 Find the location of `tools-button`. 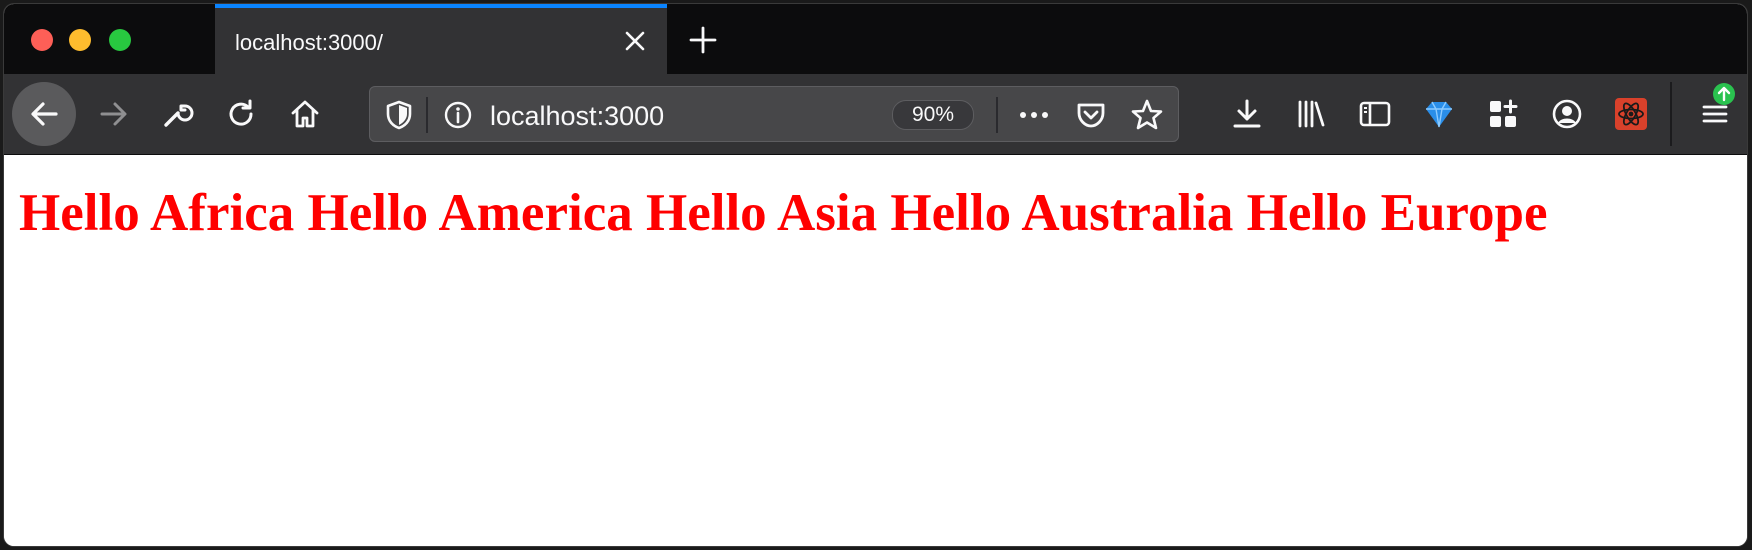

tools-button is located at coordinates (177, 114).